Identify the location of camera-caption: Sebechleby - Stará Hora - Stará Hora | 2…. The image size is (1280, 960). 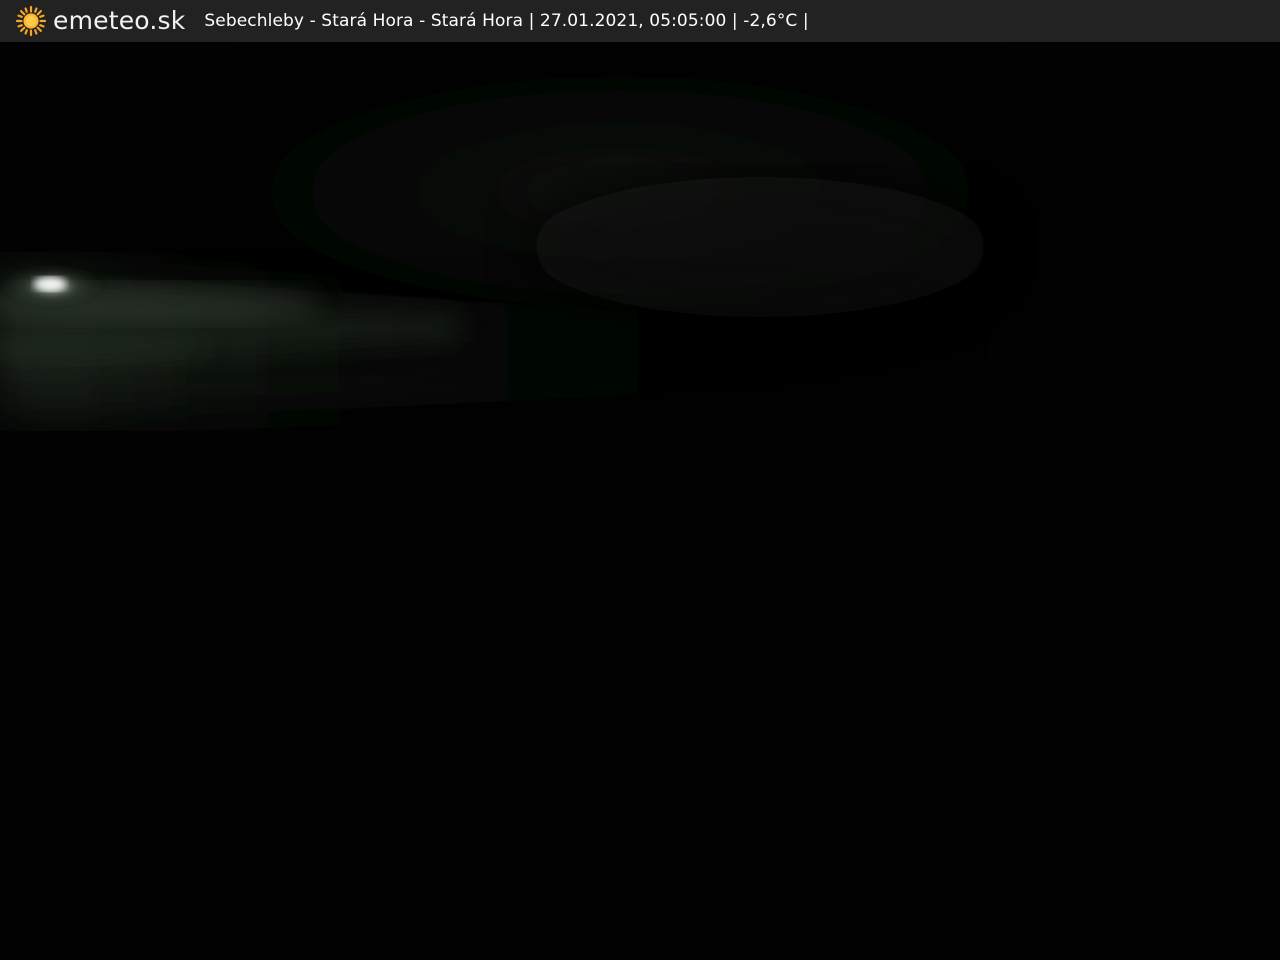
(506, 21).